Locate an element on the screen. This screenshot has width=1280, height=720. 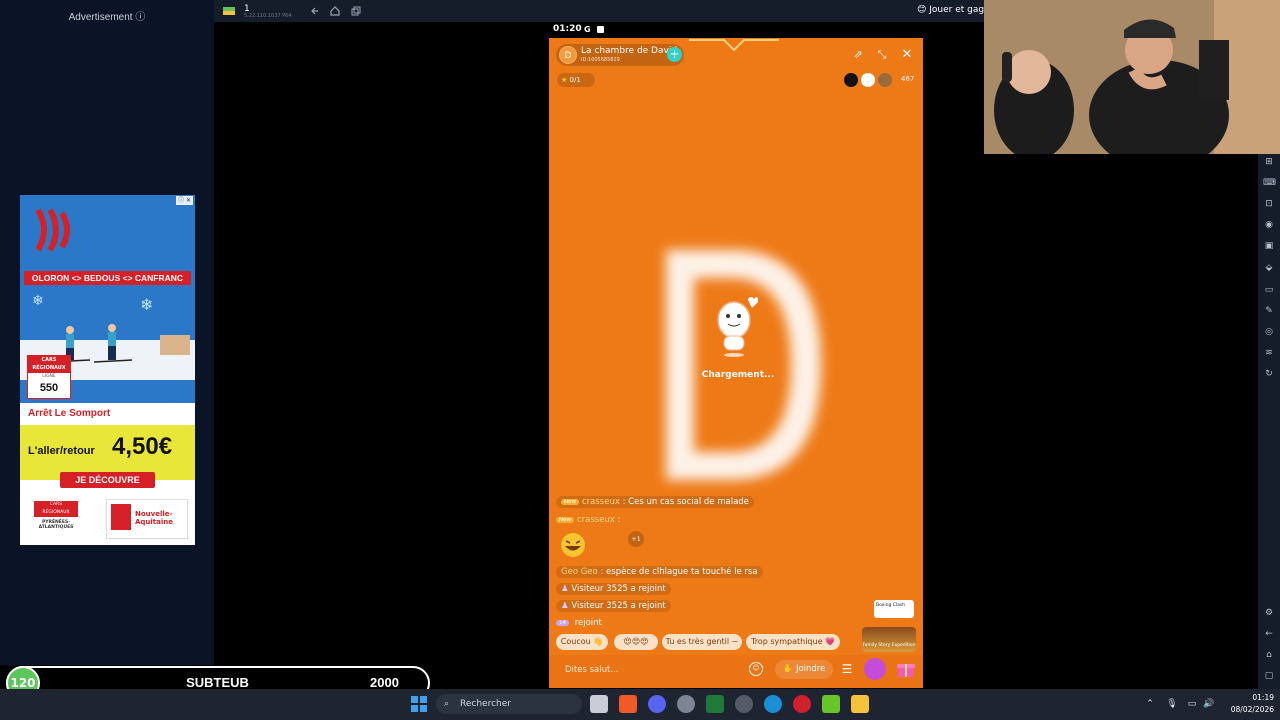
stars-counter: ★ 0/1 is located at coordinates (576, 80).